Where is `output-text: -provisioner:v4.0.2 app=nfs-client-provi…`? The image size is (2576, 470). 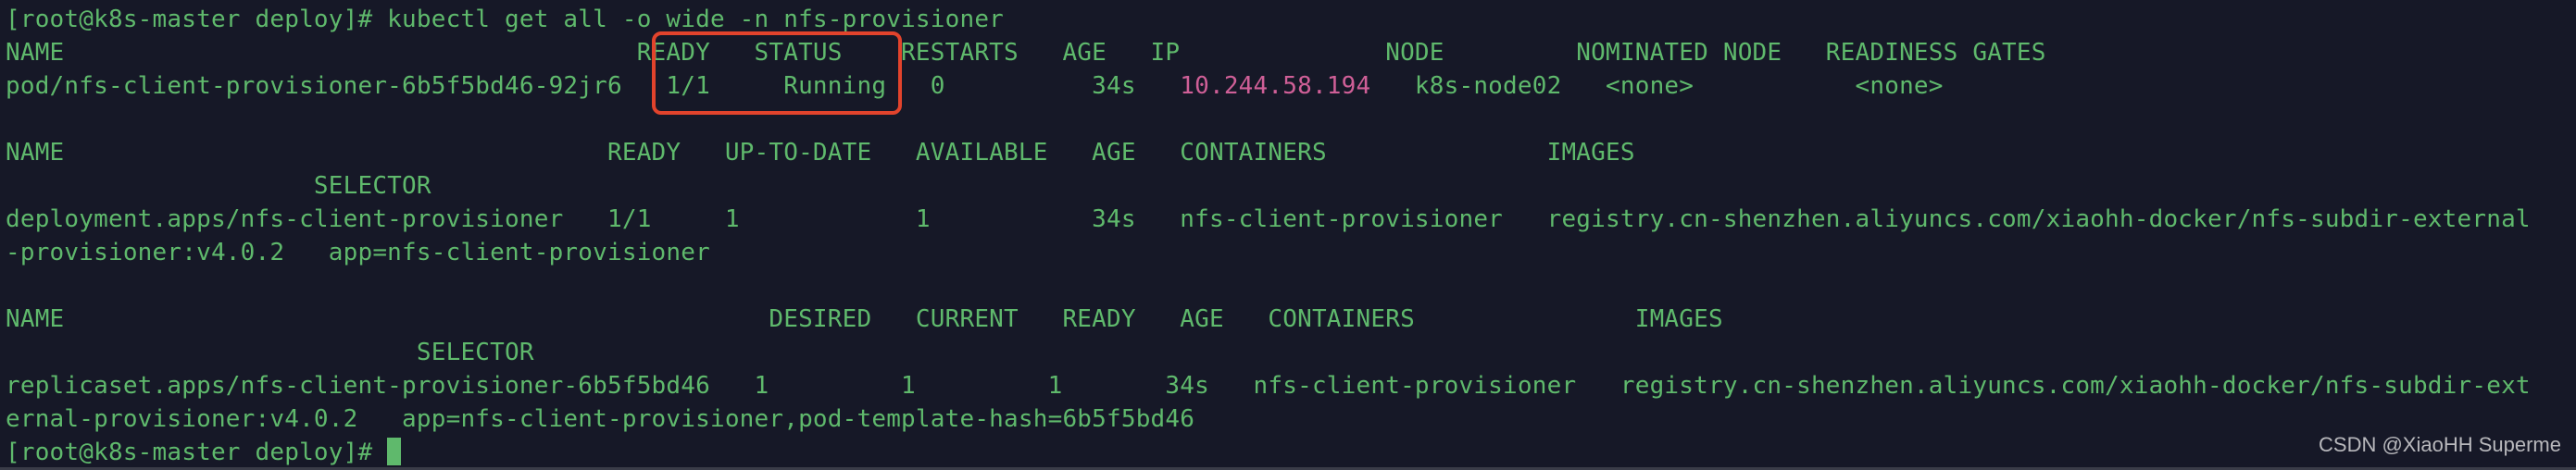 output-text: -provisioner:v4.0.2 app=nfs-client-provi… is located at coordinates (358, 252).